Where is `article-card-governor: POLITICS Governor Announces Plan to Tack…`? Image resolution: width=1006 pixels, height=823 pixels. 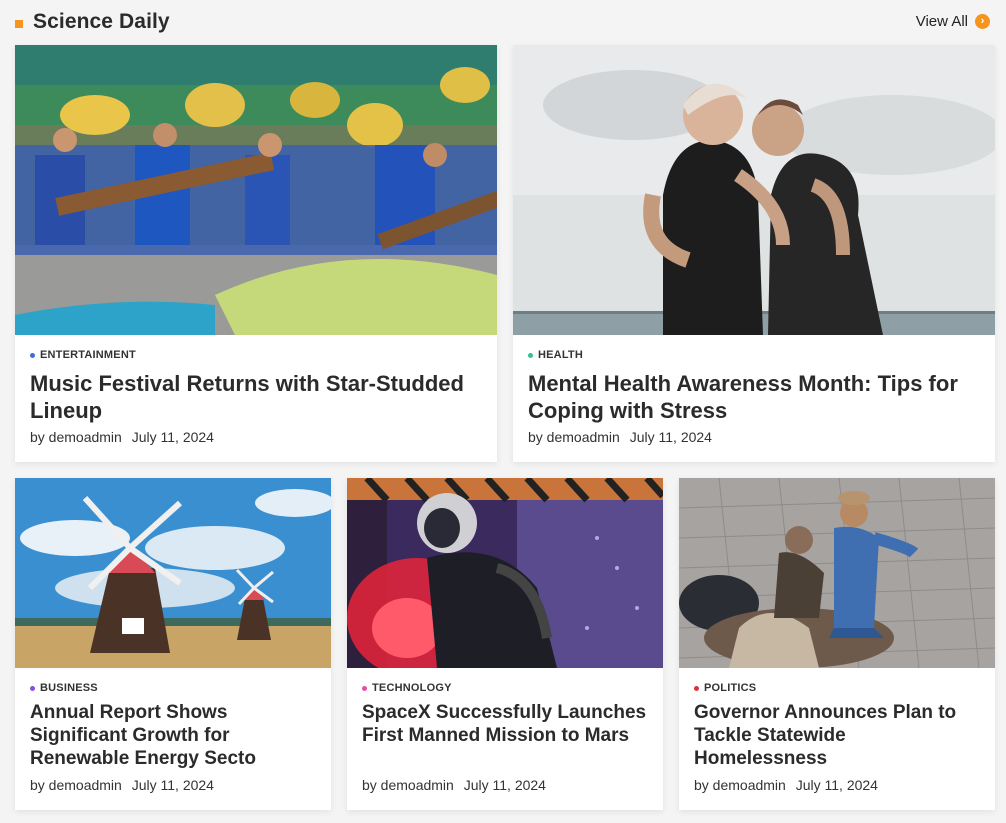
article-card-governor: POLITICS Governor Announces Plan to Tack… is located at coordinates (837, 644).